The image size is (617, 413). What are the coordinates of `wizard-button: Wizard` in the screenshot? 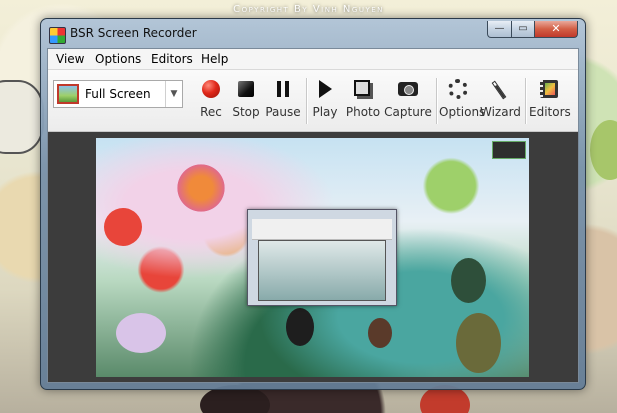 It's located at (500, 102).